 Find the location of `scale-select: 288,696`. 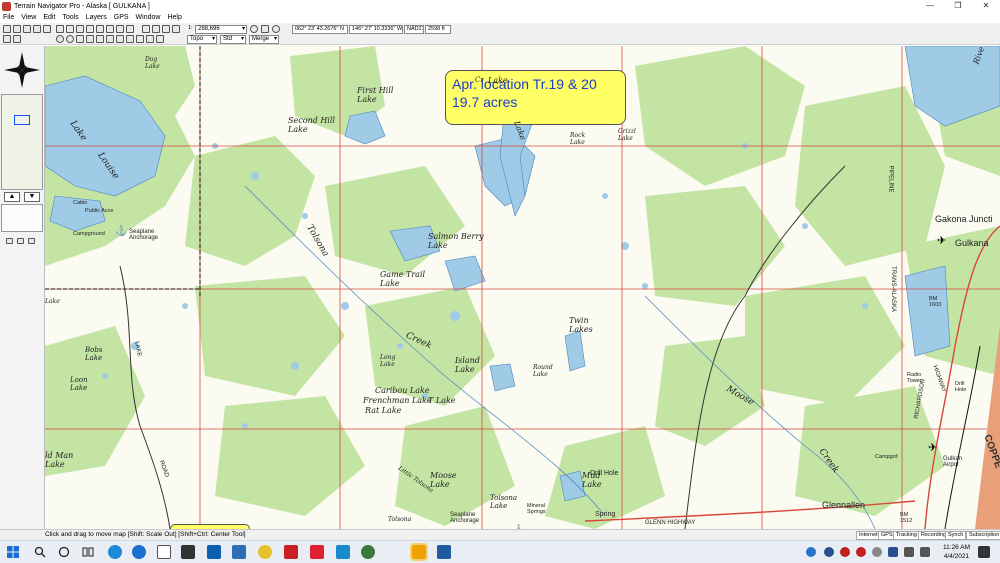

scale-select: 288,696 is located at coordinates (221, 29).